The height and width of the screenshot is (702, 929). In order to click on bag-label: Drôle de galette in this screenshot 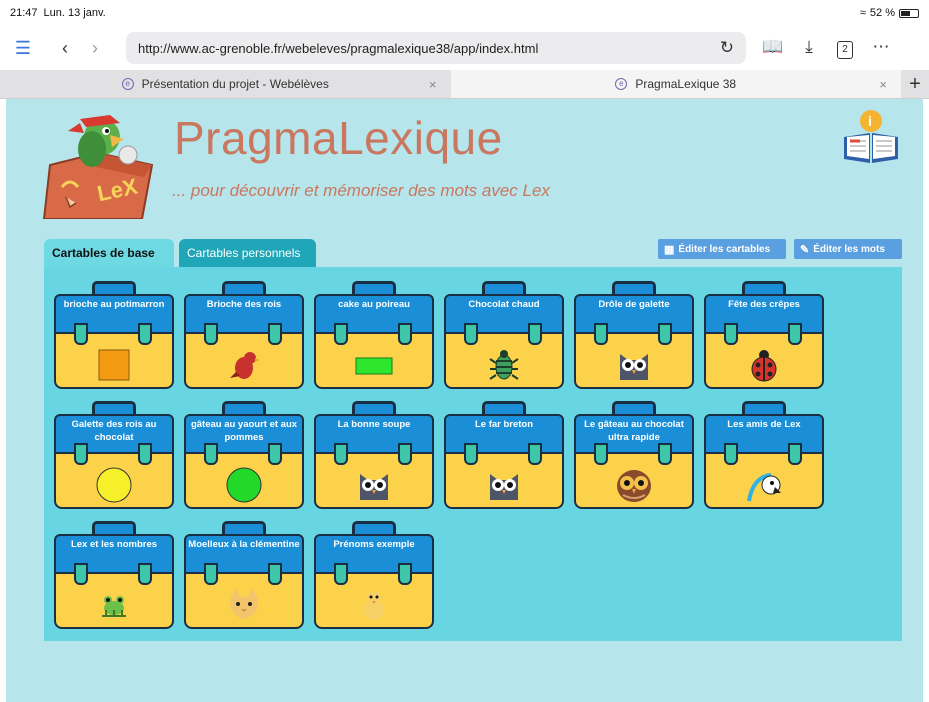, I will do `click(634, 304)`.